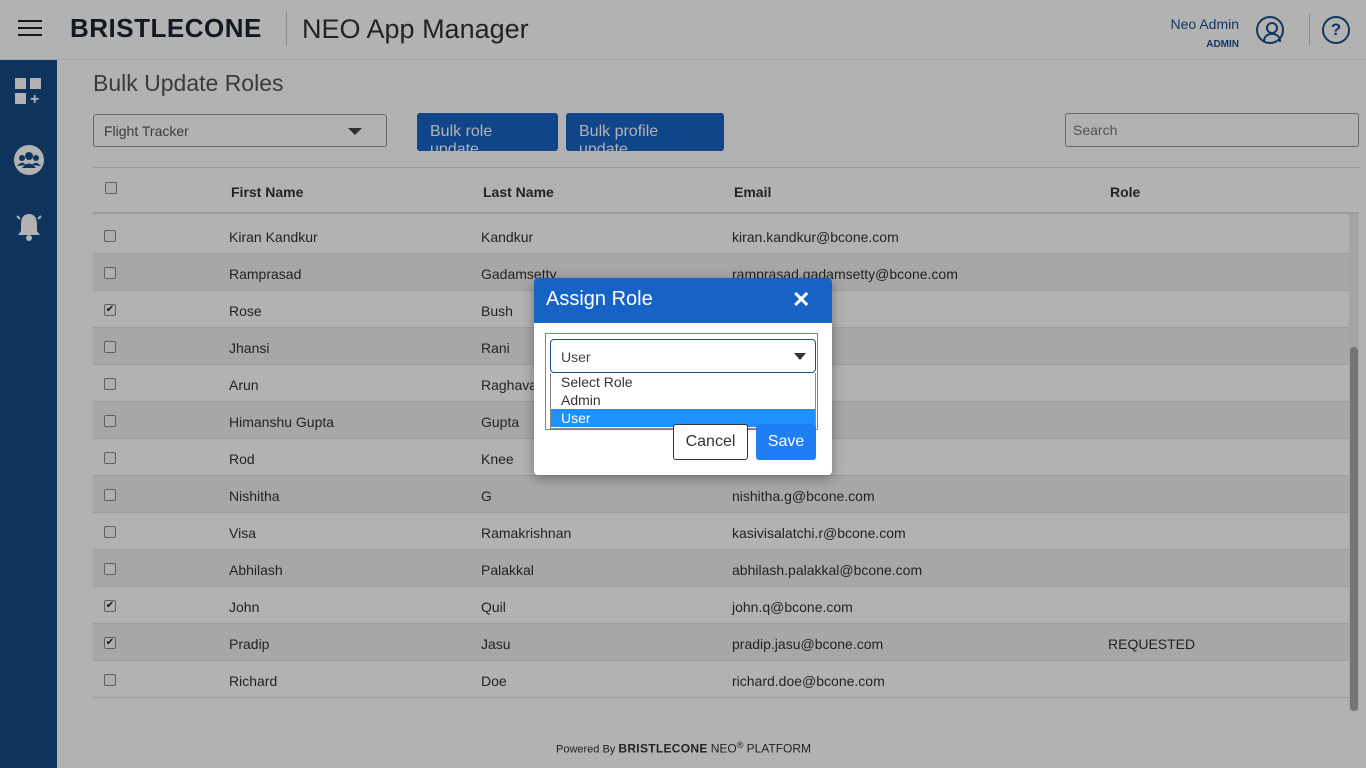 This screenshot has height=768, width=1366. I want to click on role-options-list: Select Role Admin User, so click(683, 401).